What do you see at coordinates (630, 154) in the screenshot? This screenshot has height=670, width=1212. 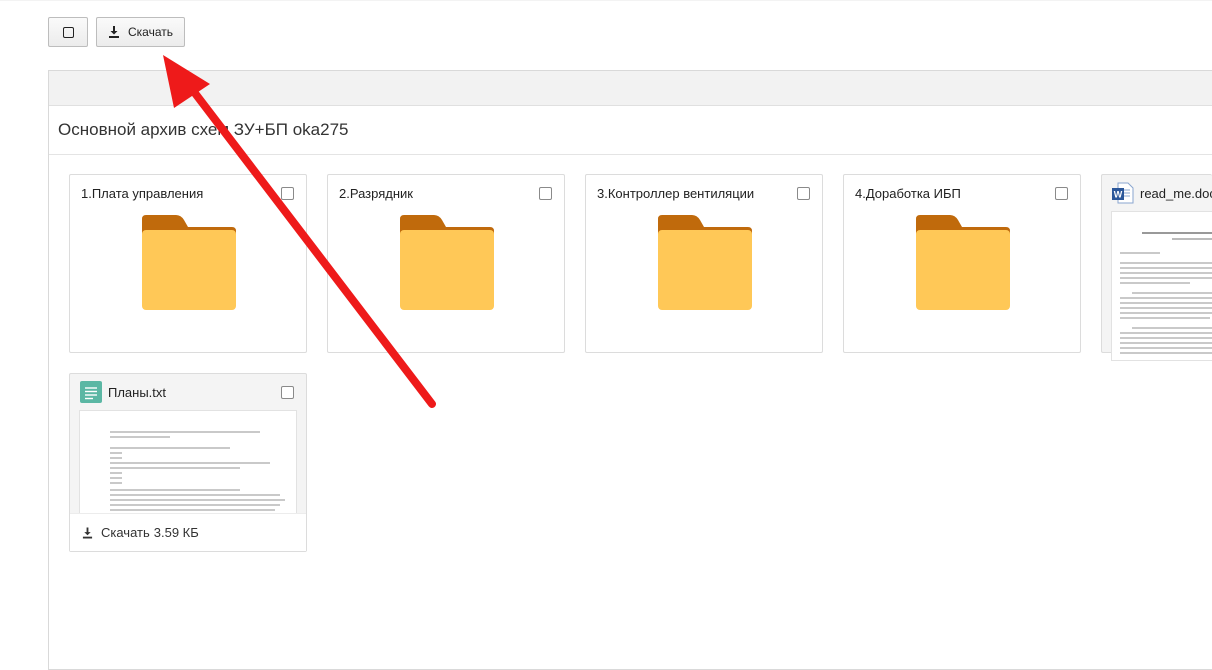 I see `divider` at bounding box center [630, 154].